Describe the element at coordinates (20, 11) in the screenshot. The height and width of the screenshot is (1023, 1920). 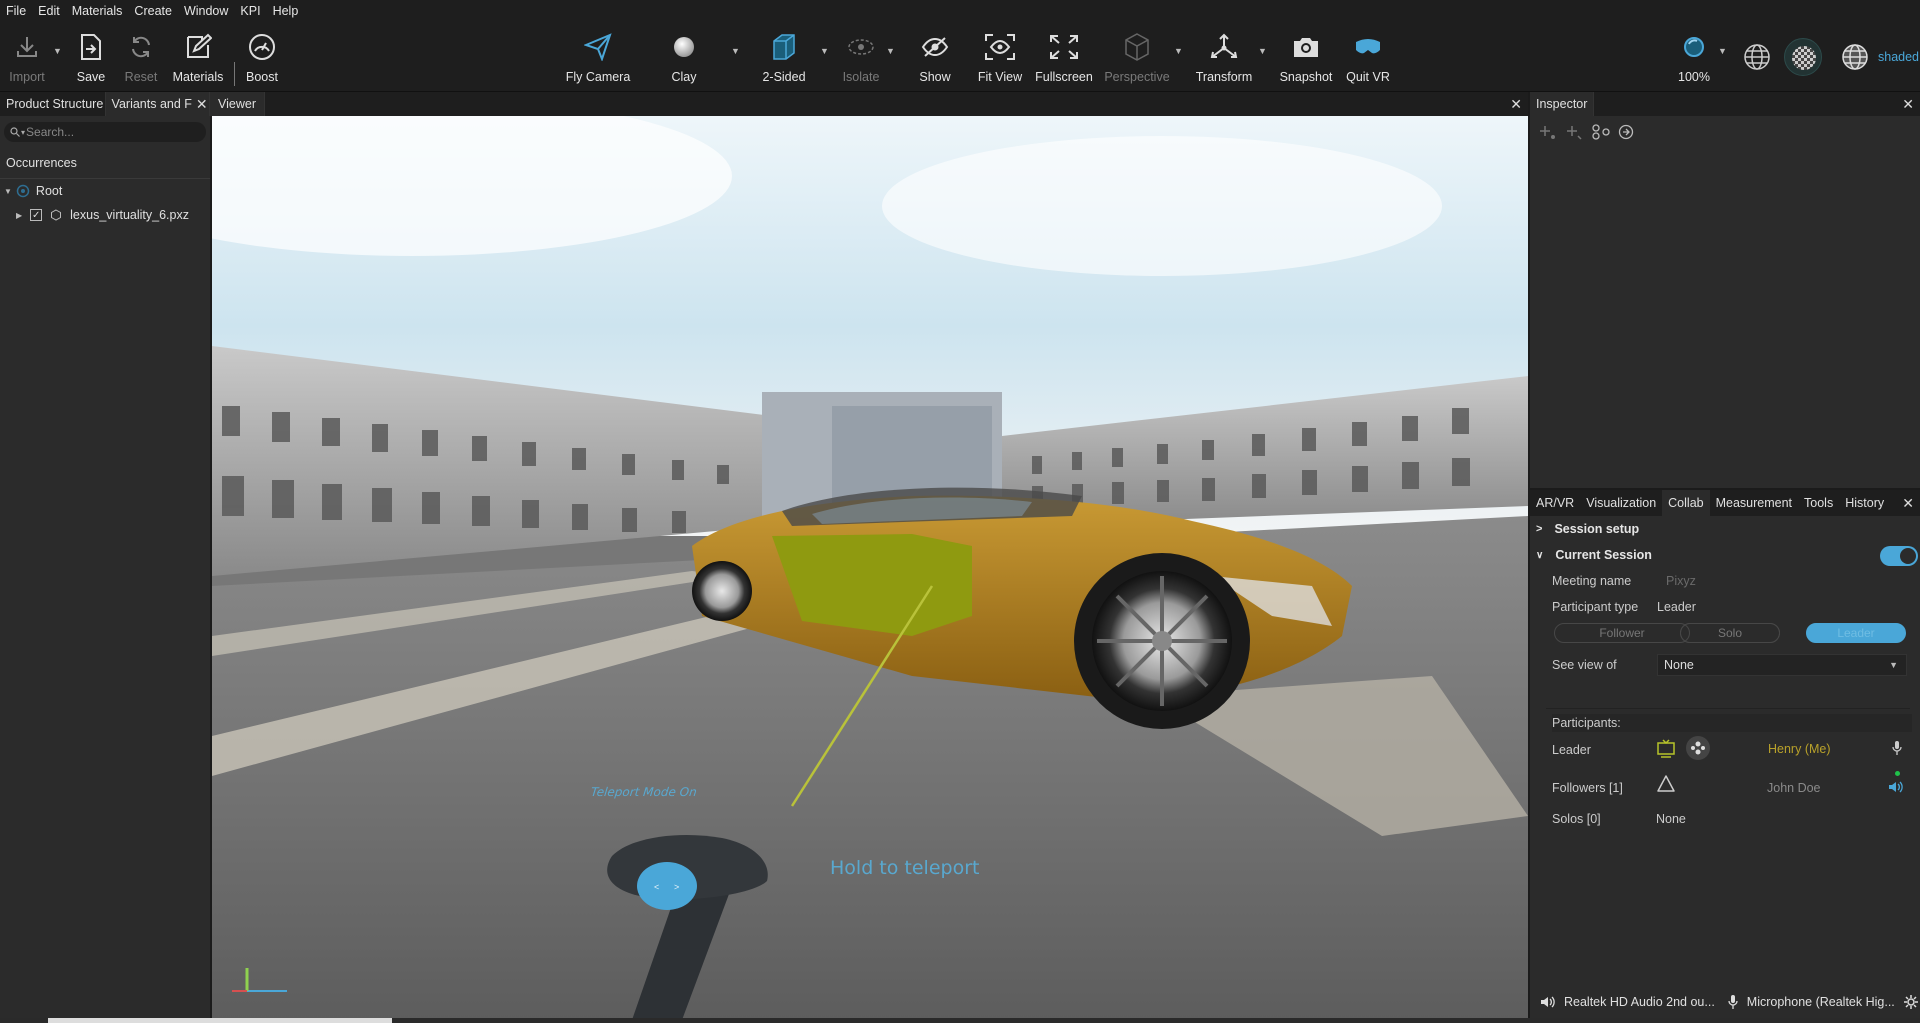
I see `menu-file: File` at that location.